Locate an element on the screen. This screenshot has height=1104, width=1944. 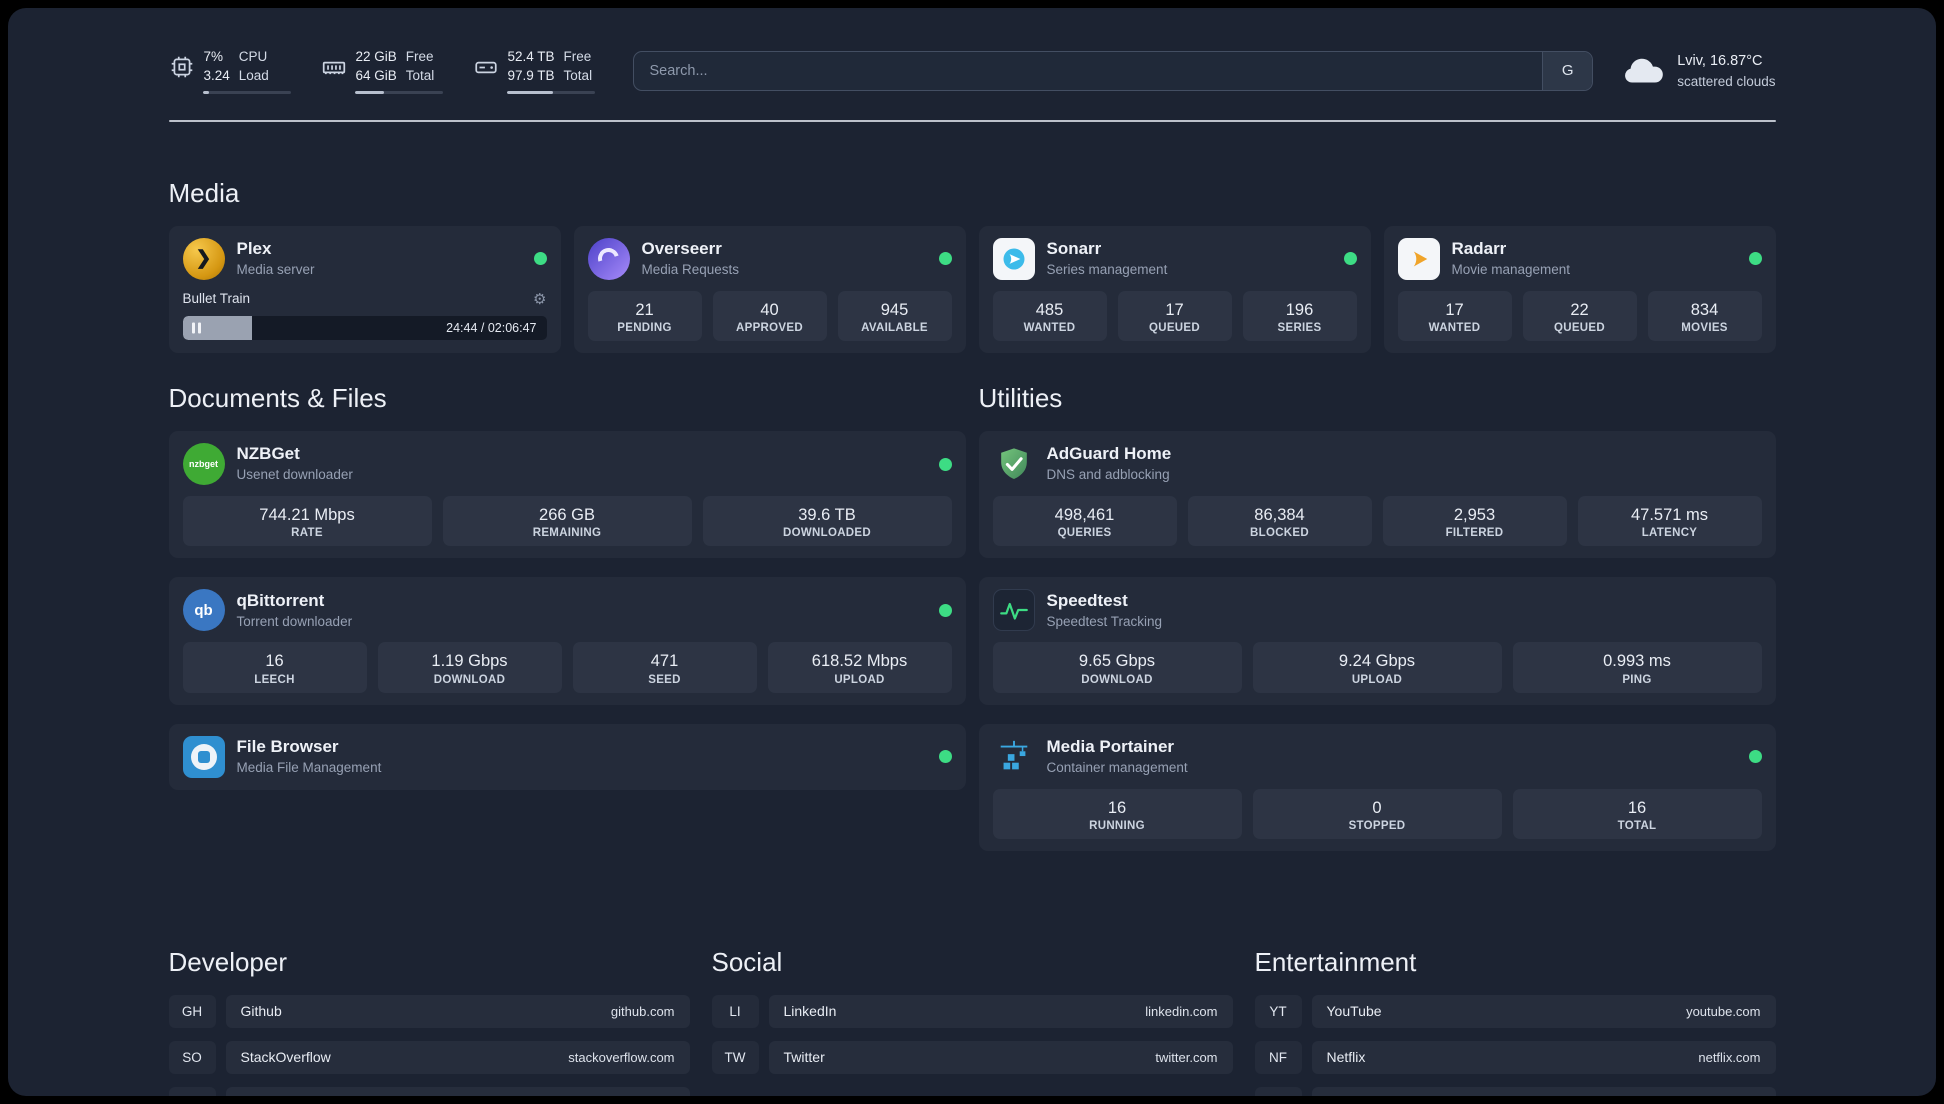
stat-wanted: 485 WANTED is located at coordinates (1049, 316).